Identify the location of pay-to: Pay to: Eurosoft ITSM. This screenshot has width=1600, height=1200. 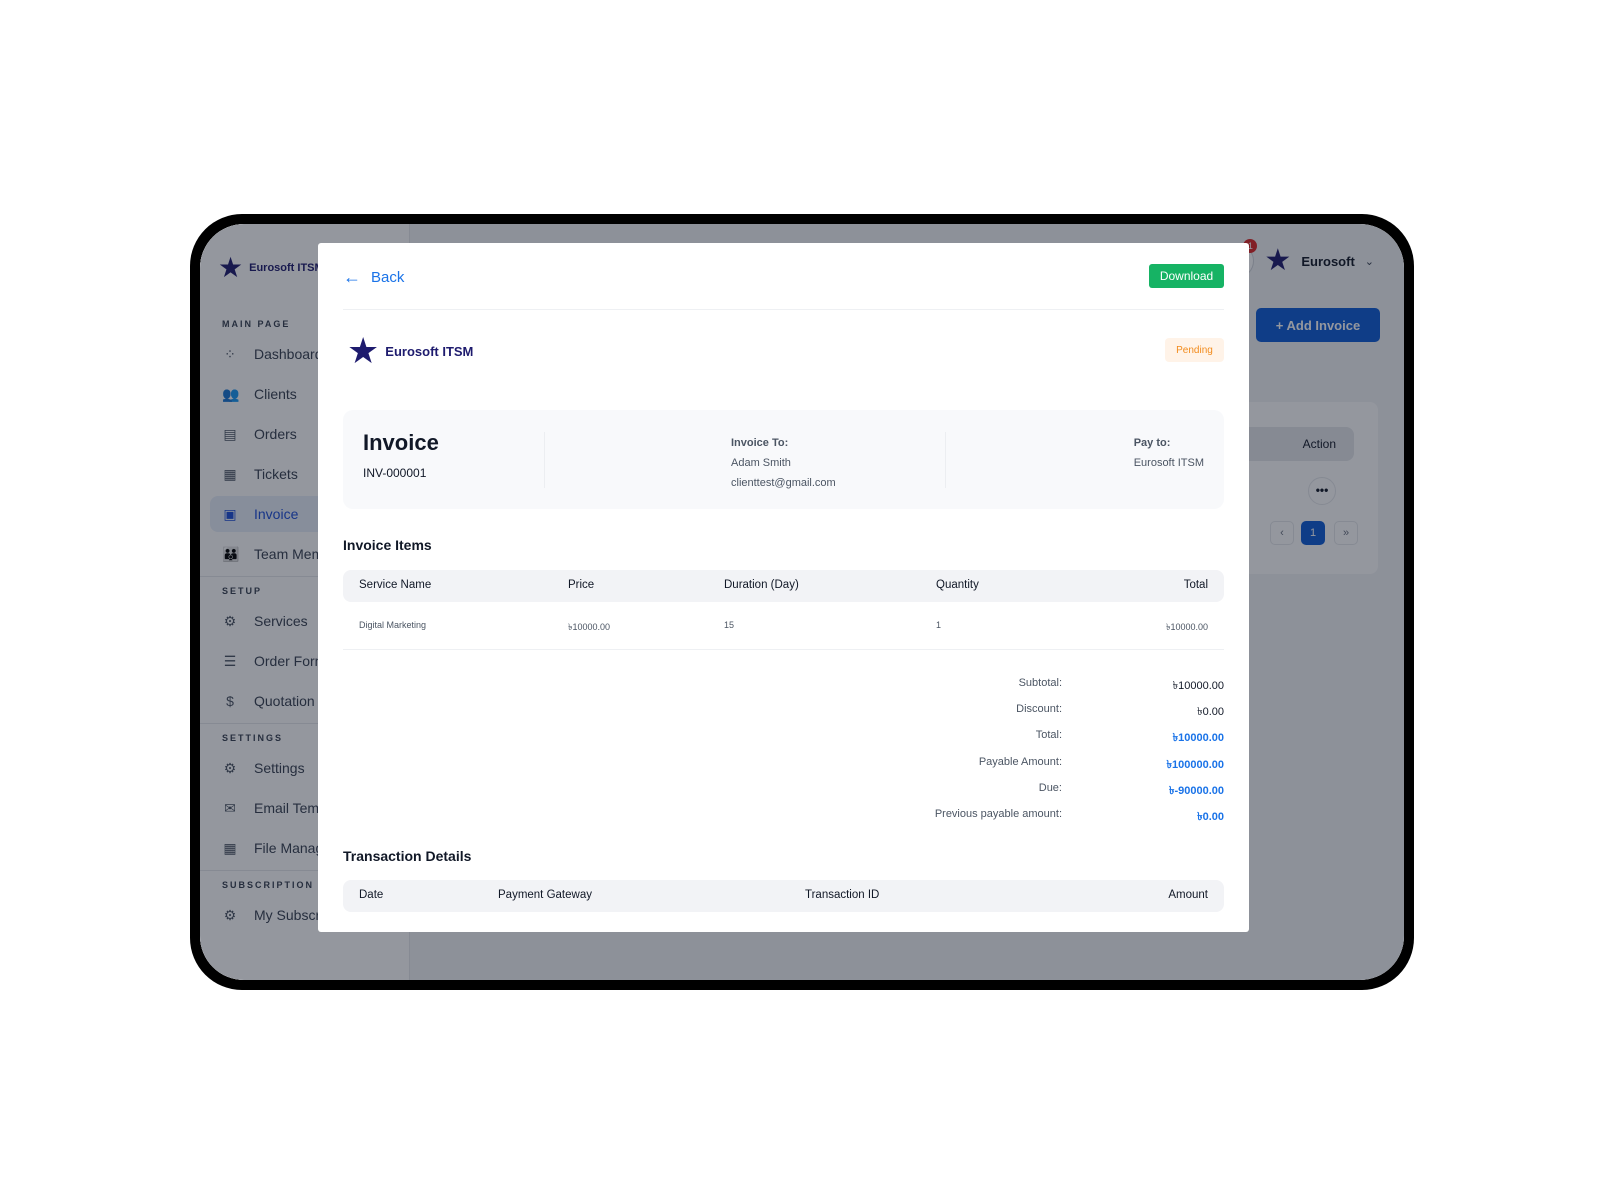
(1169, 453).